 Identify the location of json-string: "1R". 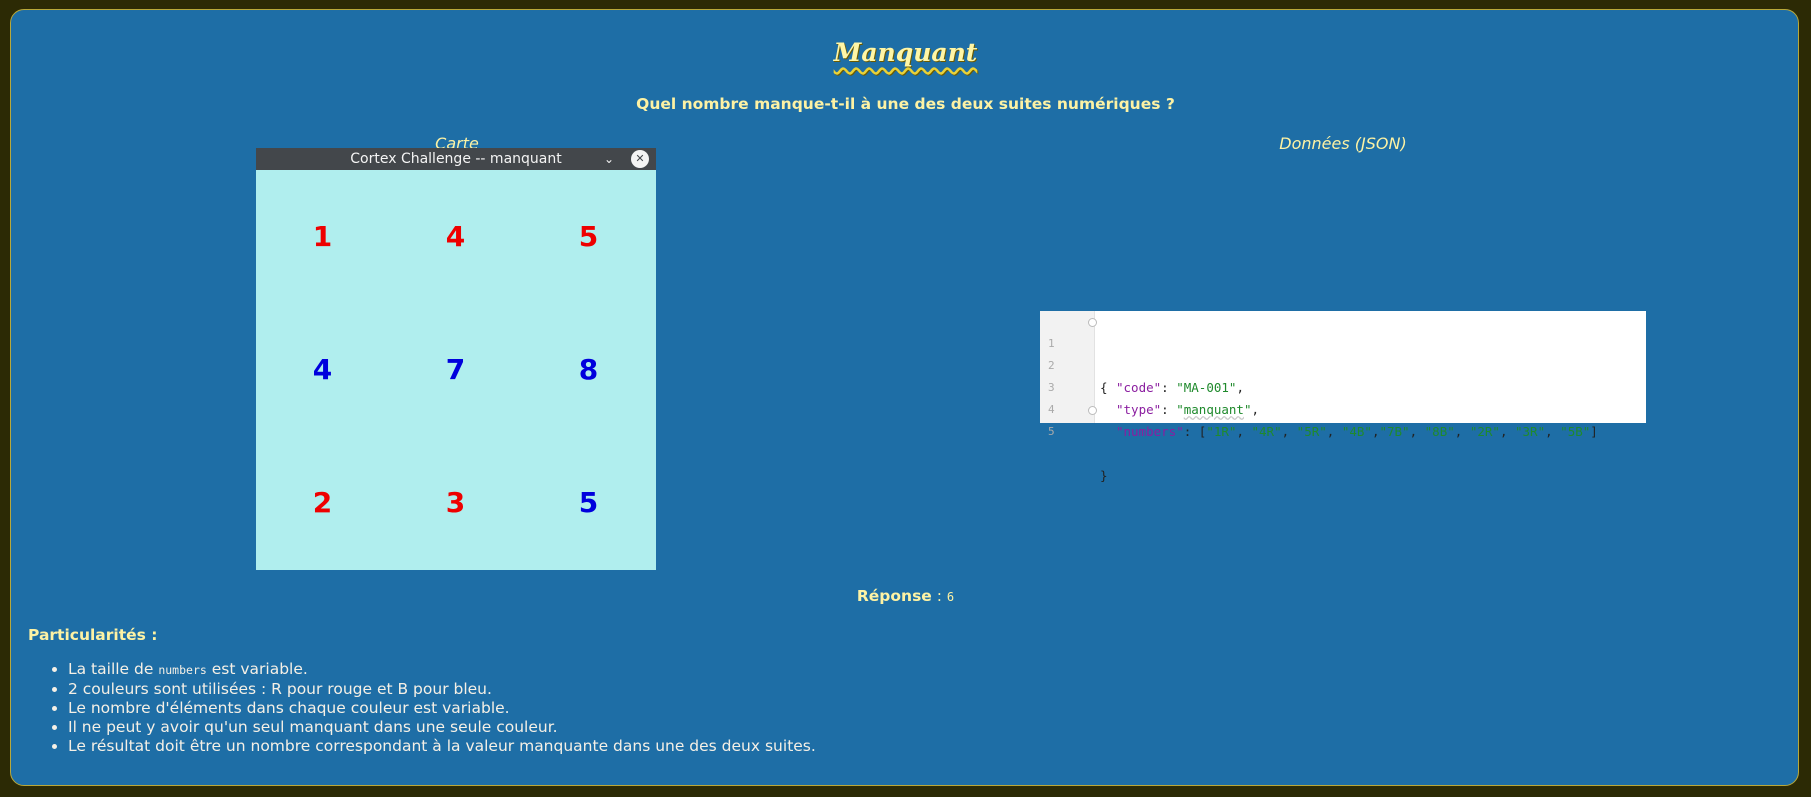
(1221, 431).